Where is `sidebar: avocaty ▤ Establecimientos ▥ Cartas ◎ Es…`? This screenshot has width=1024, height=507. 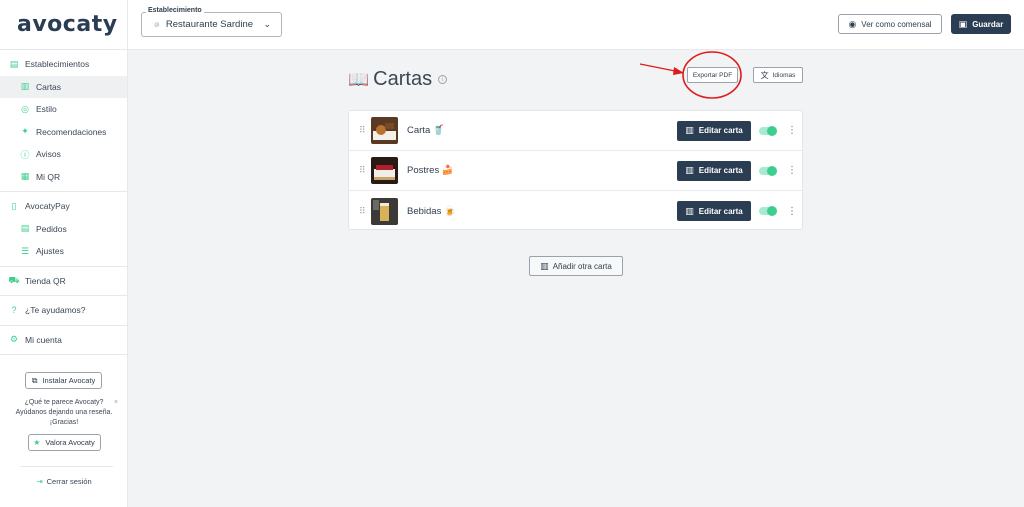
sidebar: avocaty ▤ Establecimientos ▥ Cartas ◎ Es… is located at coordinates (64, 253).